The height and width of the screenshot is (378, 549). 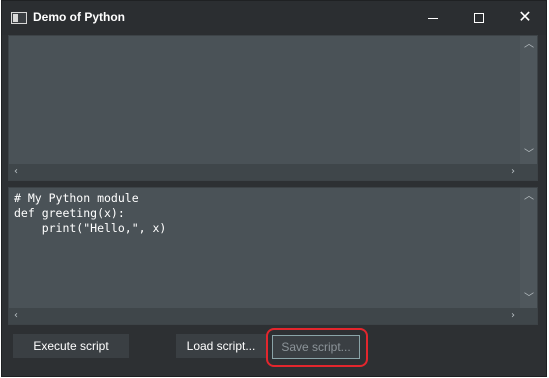 I want to click on output-vertical-scrollbar: ︿ ﹀, so click(x=528, y=100).